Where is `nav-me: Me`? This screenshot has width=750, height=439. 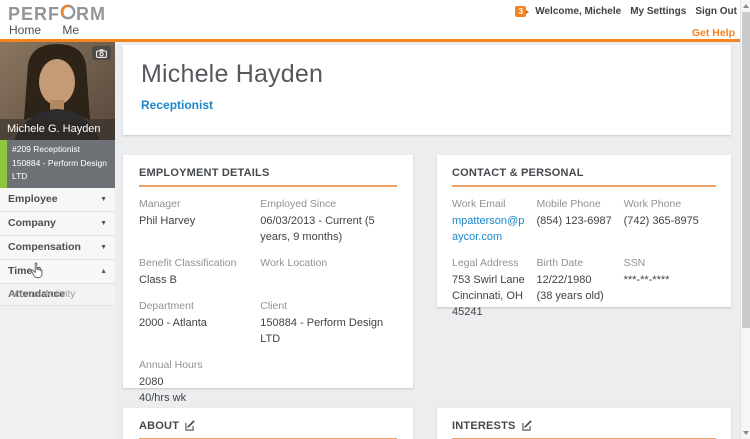
nav-me: Me is located at coordinates (70, 30).